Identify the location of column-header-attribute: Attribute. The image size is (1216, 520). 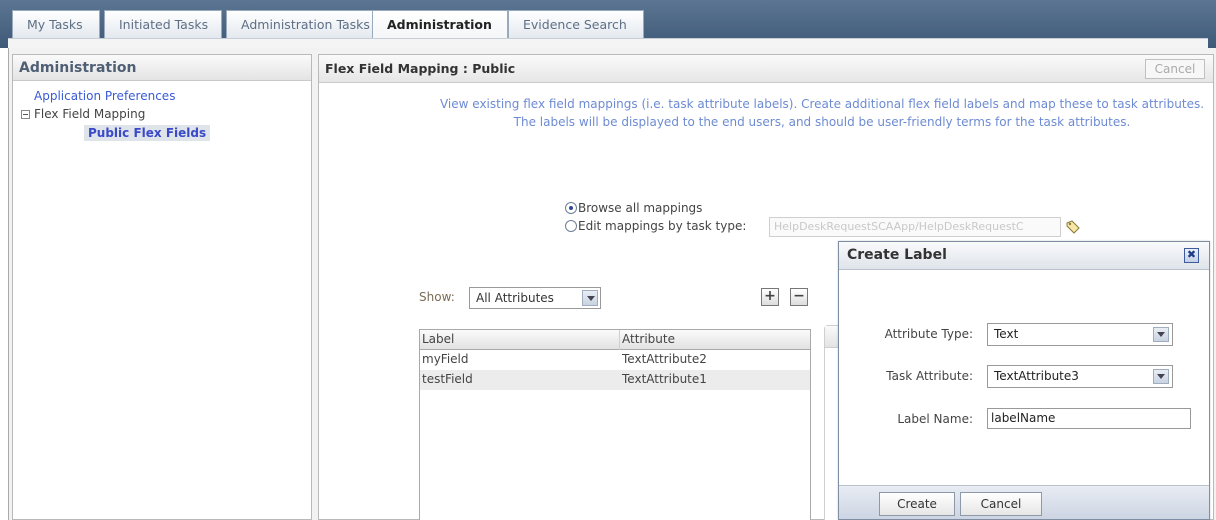
(713, 340).